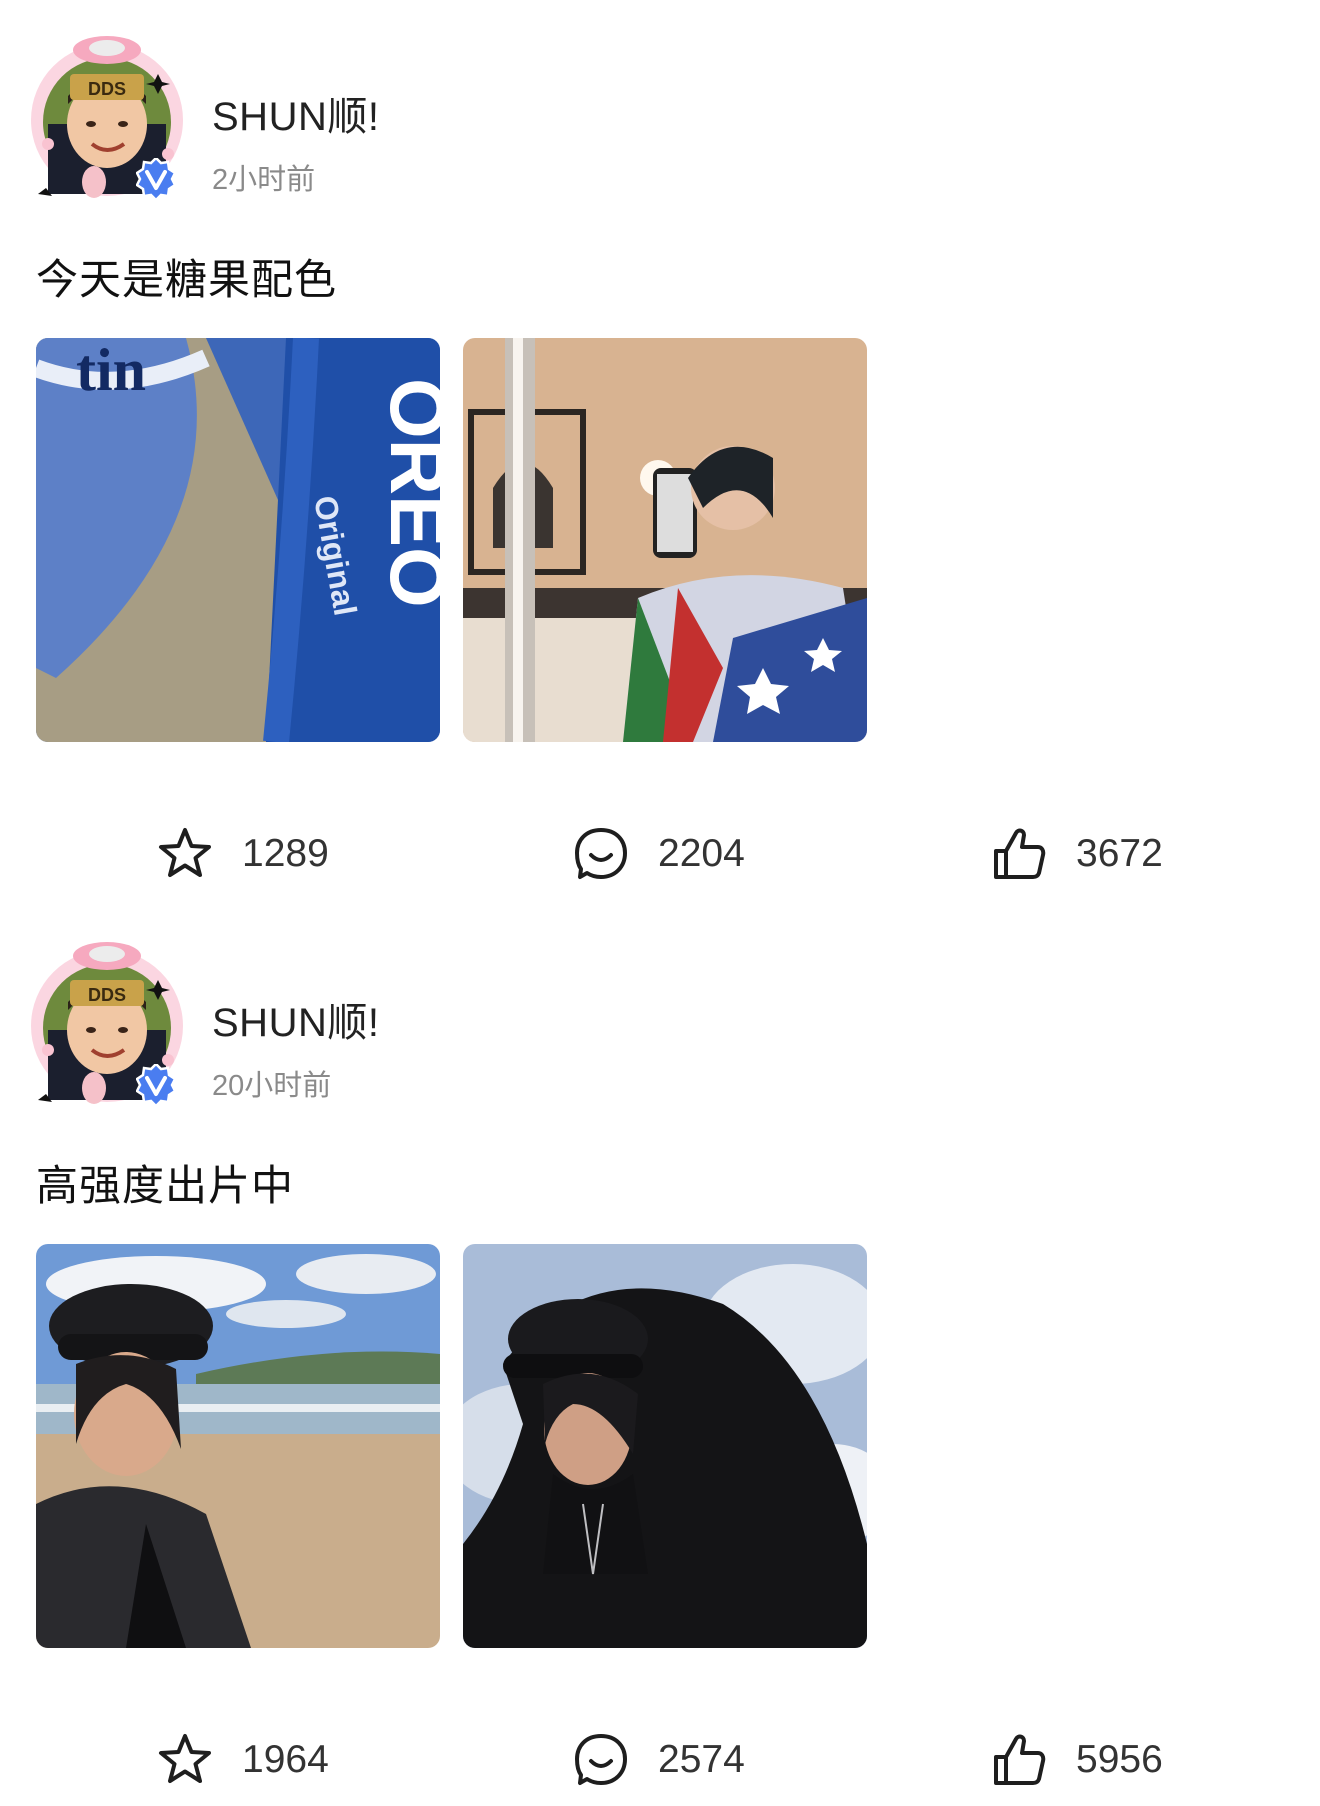 The width and height of the screenshot is (1320, 1806). Describe the element at coordinates (1119, 853) in the screenshot. I see `like-count: 3672` at that location.